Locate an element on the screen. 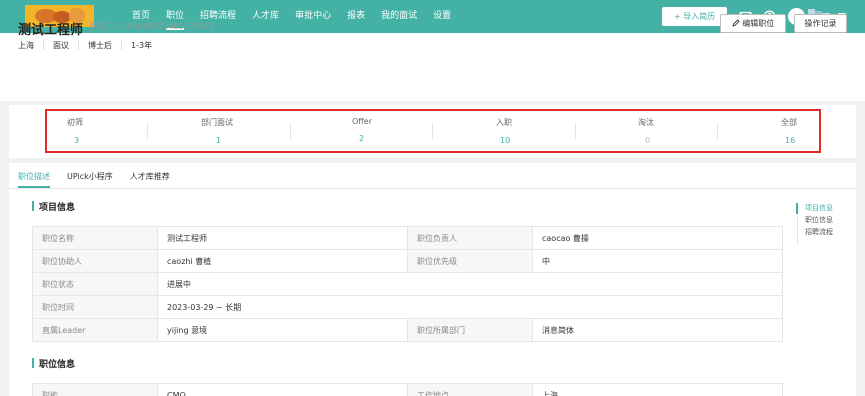 Image resolution: width=865 pixels, height=396 pixels. job-location: 上海 is located at coordinates (26, 45).